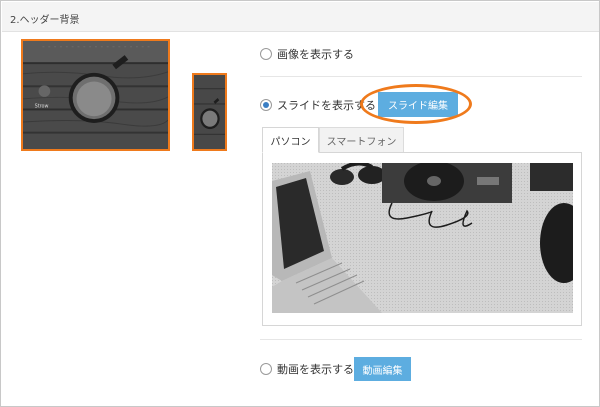  I want to click on coffee-cup-image-mobile, so click(209, 112).